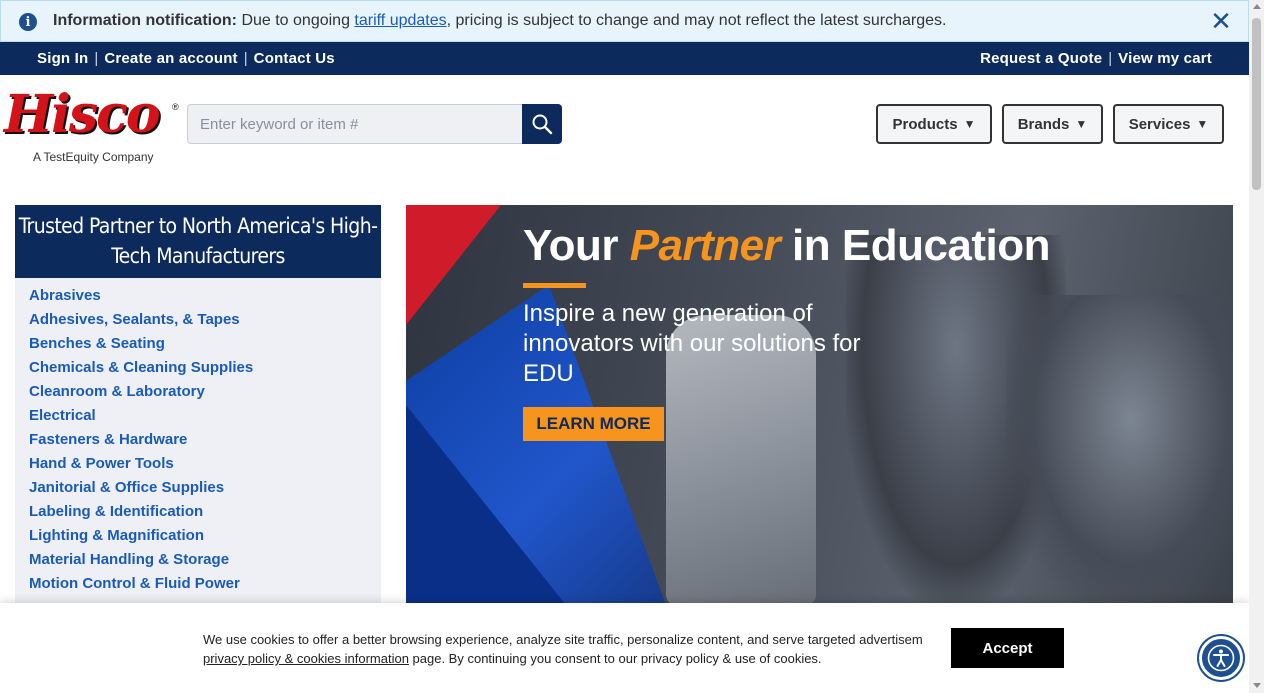 The image size is (1264, 693). What do you see at coordinates (93, 157) in the screenshot?
I see `logo-subtitle: A TestEquity Company` at bounding box center [93, 157].